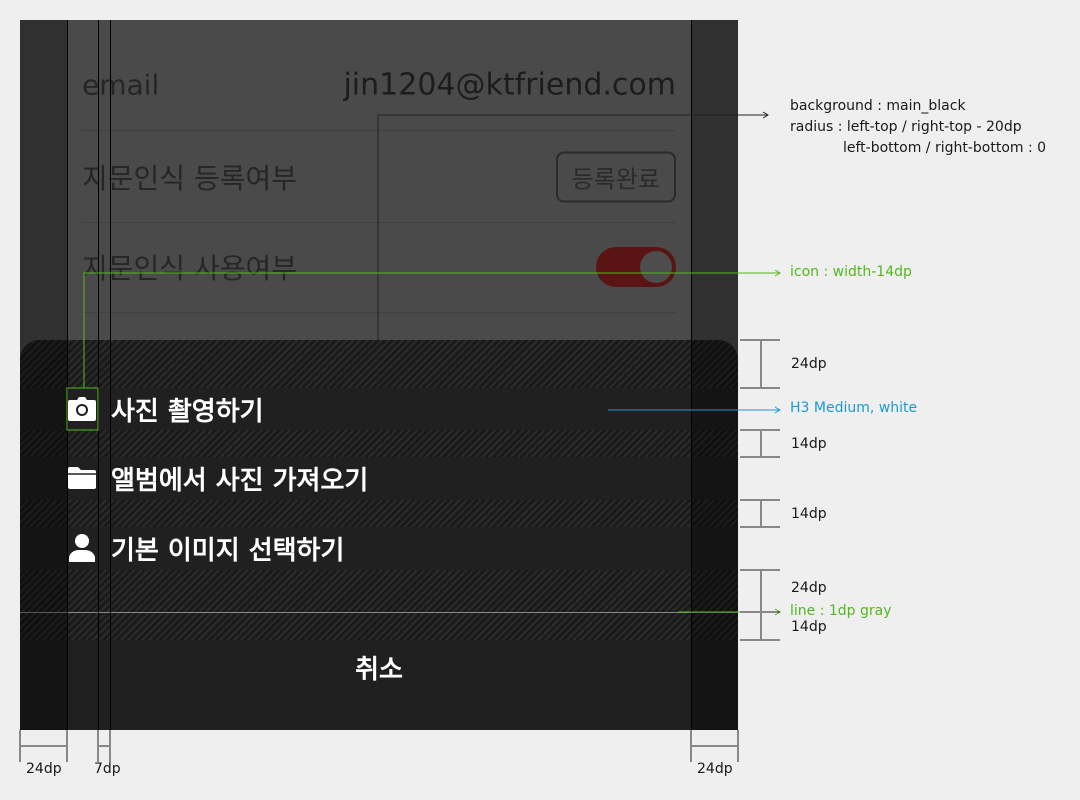  I want to click on icon-spec-text: icon : width-14dp, so click(851, 272).